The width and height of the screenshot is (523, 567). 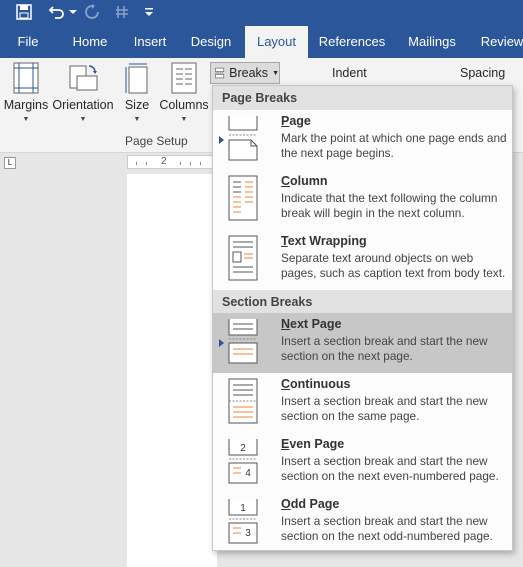 I want to click on column-break-icon, so click(x=243, y=198).